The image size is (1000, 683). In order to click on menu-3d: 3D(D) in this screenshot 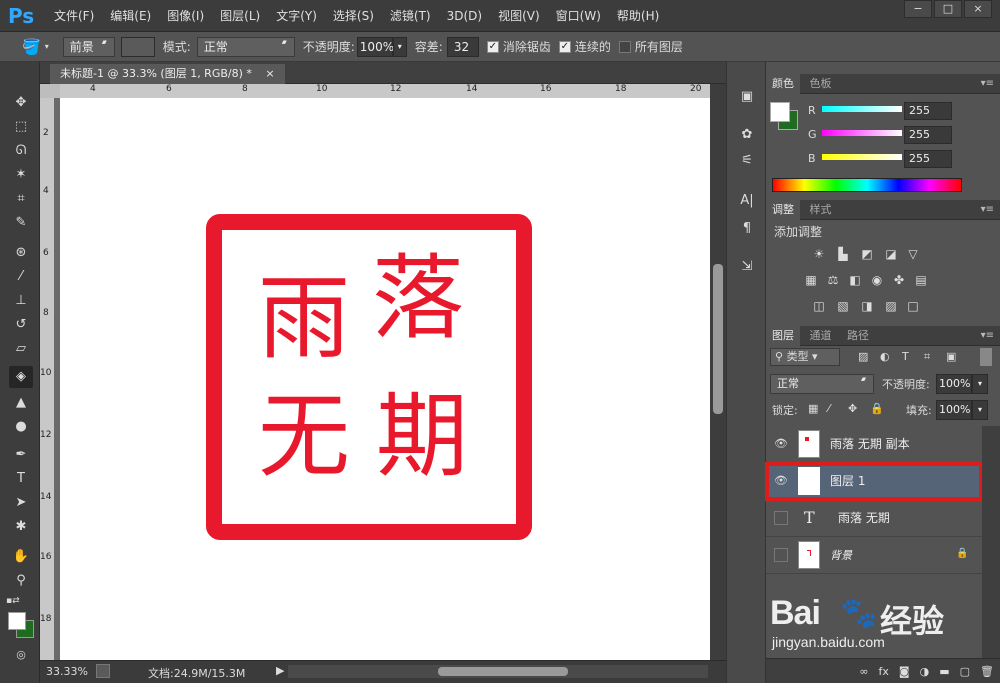, I will do `click(464, 16)`.